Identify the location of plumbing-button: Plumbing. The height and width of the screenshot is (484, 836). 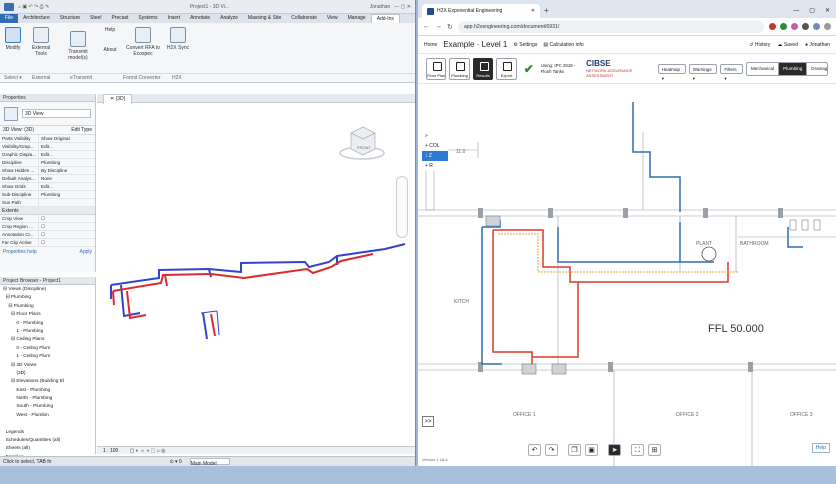
(459, 68).